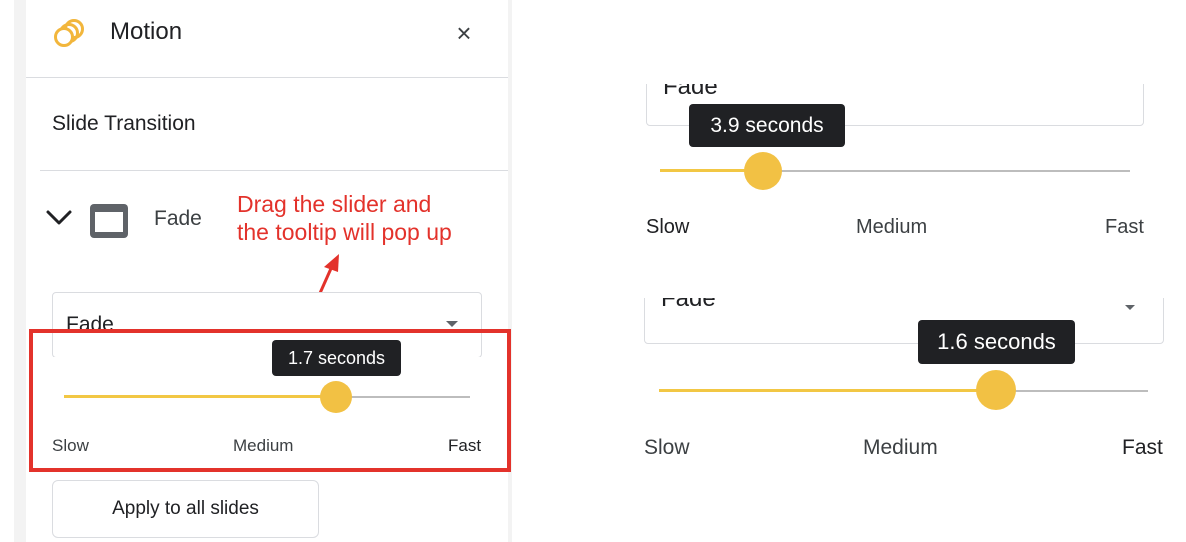 The width and height of the screenshot is (1186, 542). What do you see at coordinates (59, 217) in the screenshot?
I see `chevron-down-icon` at bounding box center [59, 217].